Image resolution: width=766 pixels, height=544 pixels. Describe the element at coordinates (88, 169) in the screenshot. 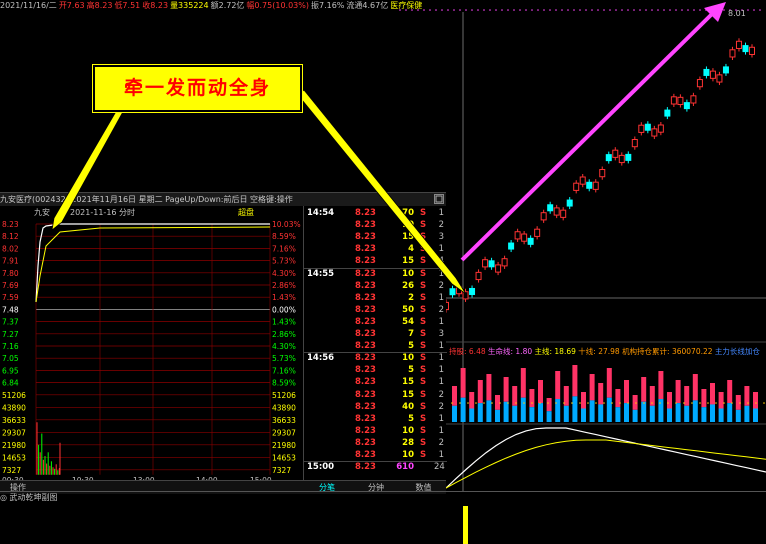

I see `arrow-to-intraday` at that location.